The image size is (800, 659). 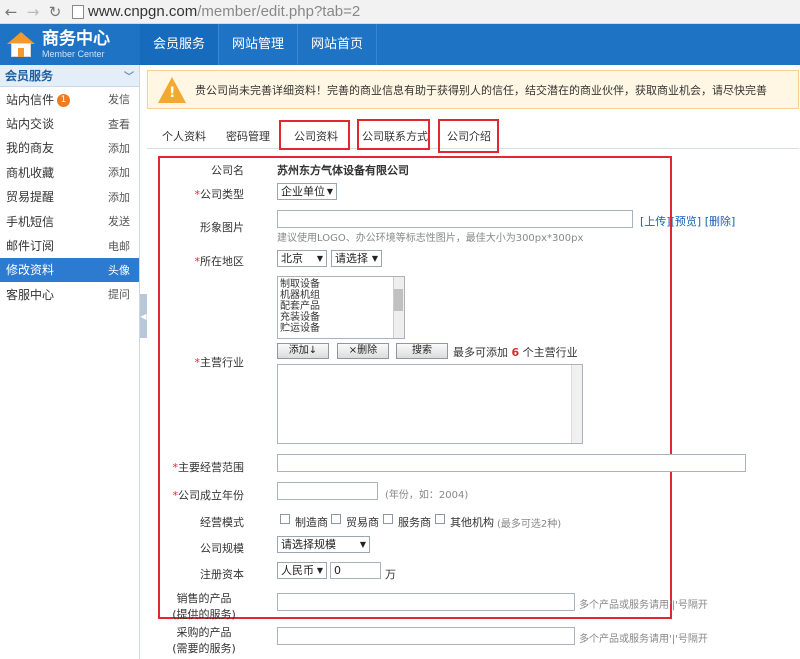 I want to click on image-label: 形象图片, so click(x=222, y=227).